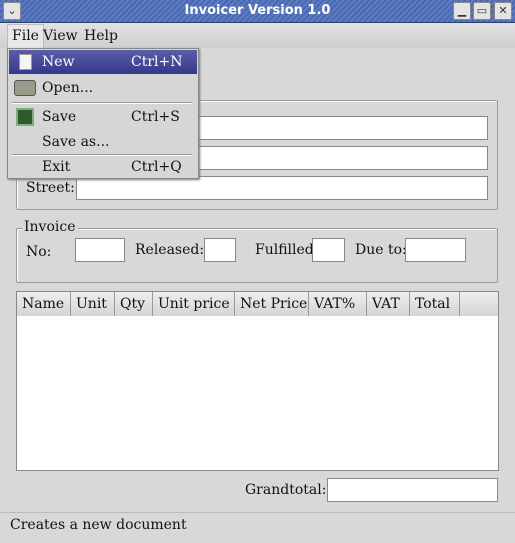  What do you see at coordinates (134, 304) in the screenshot?
I see `col-qty: Qty` at bounding box center [134, 304].